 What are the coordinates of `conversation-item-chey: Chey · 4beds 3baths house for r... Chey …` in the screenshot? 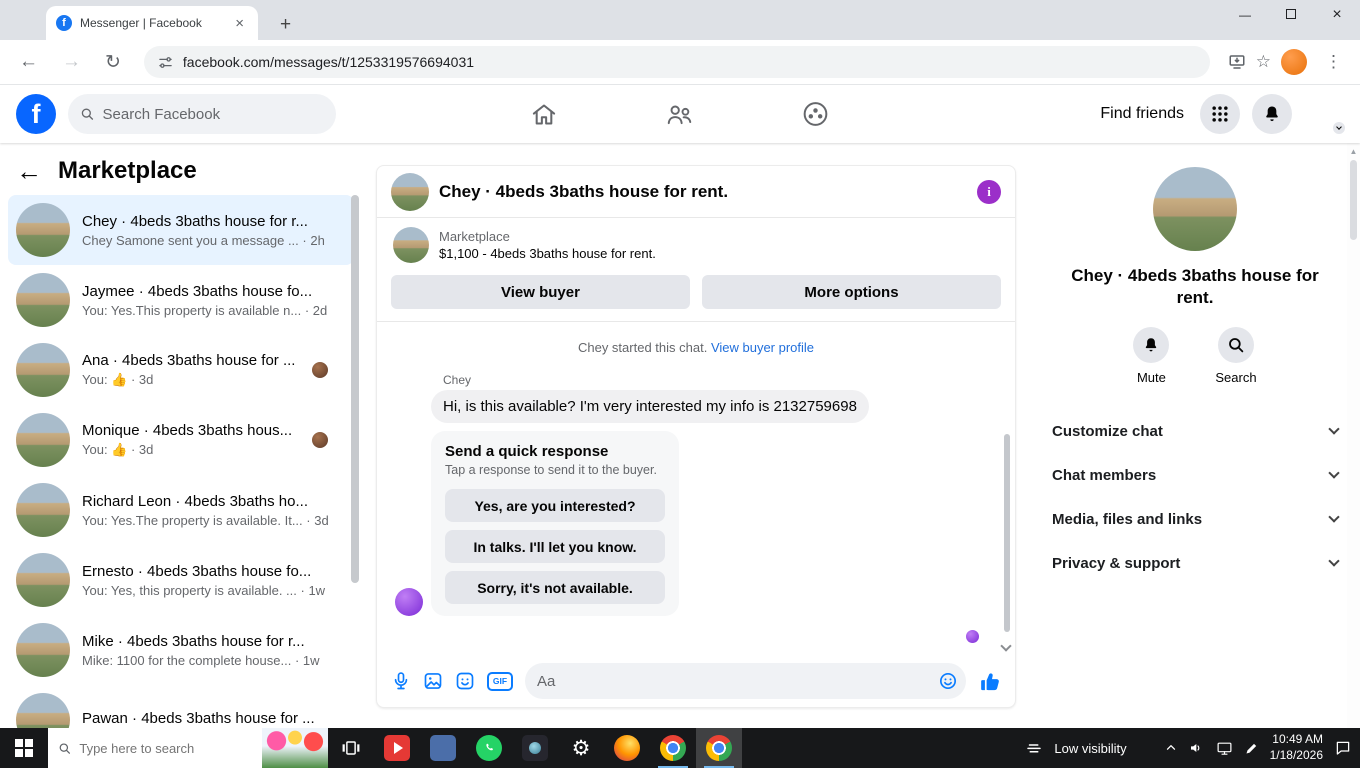 It's located at (181, 230).